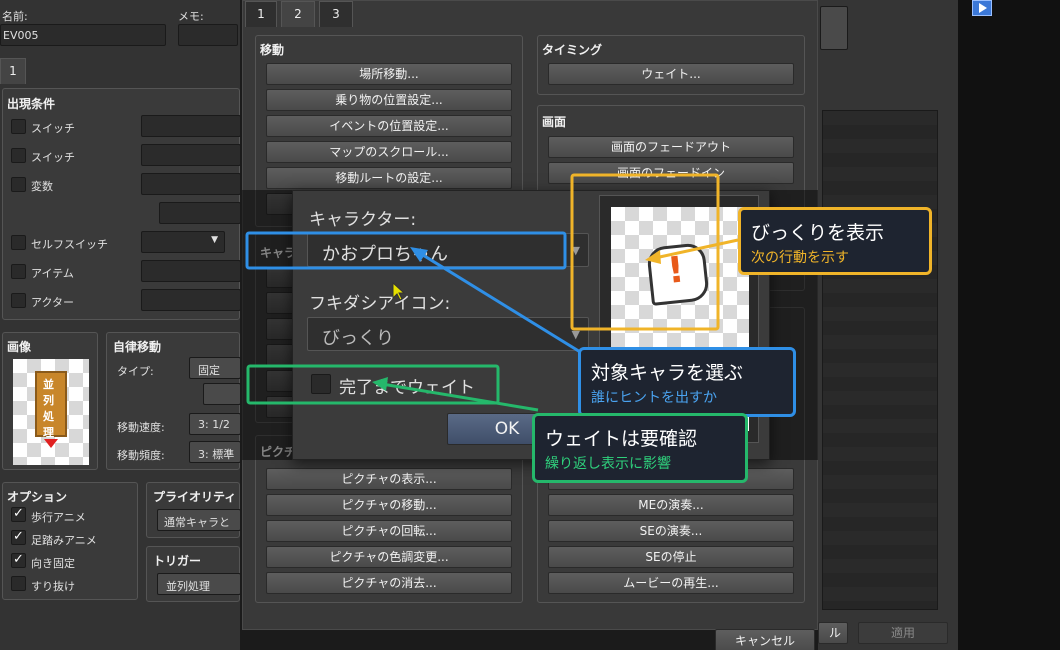 The width and height of the screenshot is (1060, 650). I want to click on condition-switch2-field, so click(191, 155).